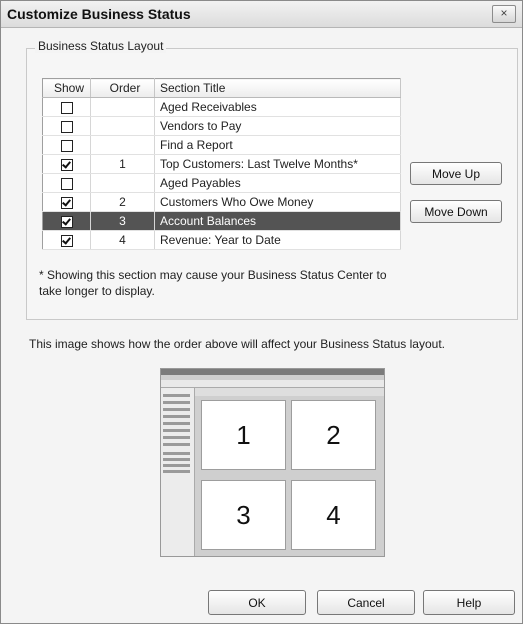 The height and width of the screenshot is (624, 523). What do you see at coordinates (99, 14) in the screenshot?
I see `dialog-title: Customize Business Status` at bounding box center [99, 14].